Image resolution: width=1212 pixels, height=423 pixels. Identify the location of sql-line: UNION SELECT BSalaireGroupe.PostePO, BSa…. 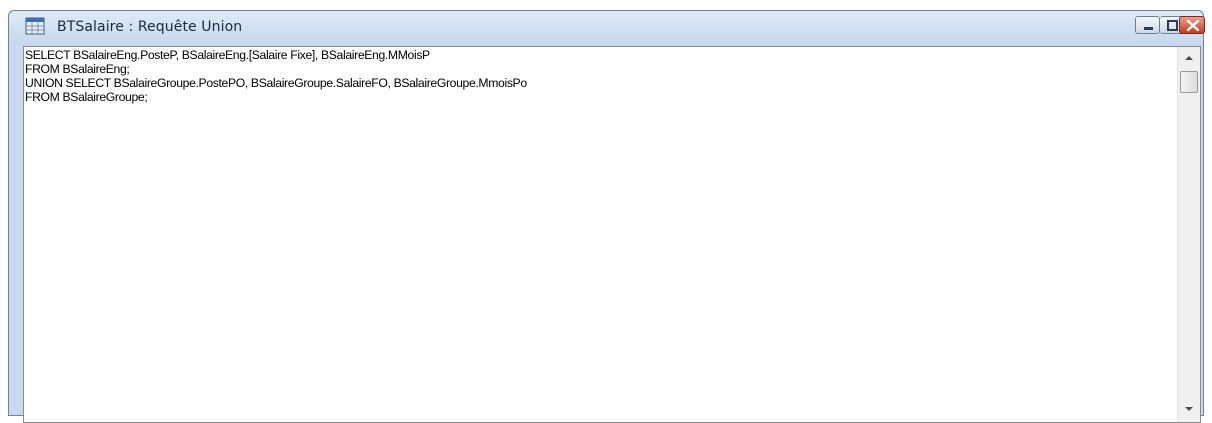
(276, 83).